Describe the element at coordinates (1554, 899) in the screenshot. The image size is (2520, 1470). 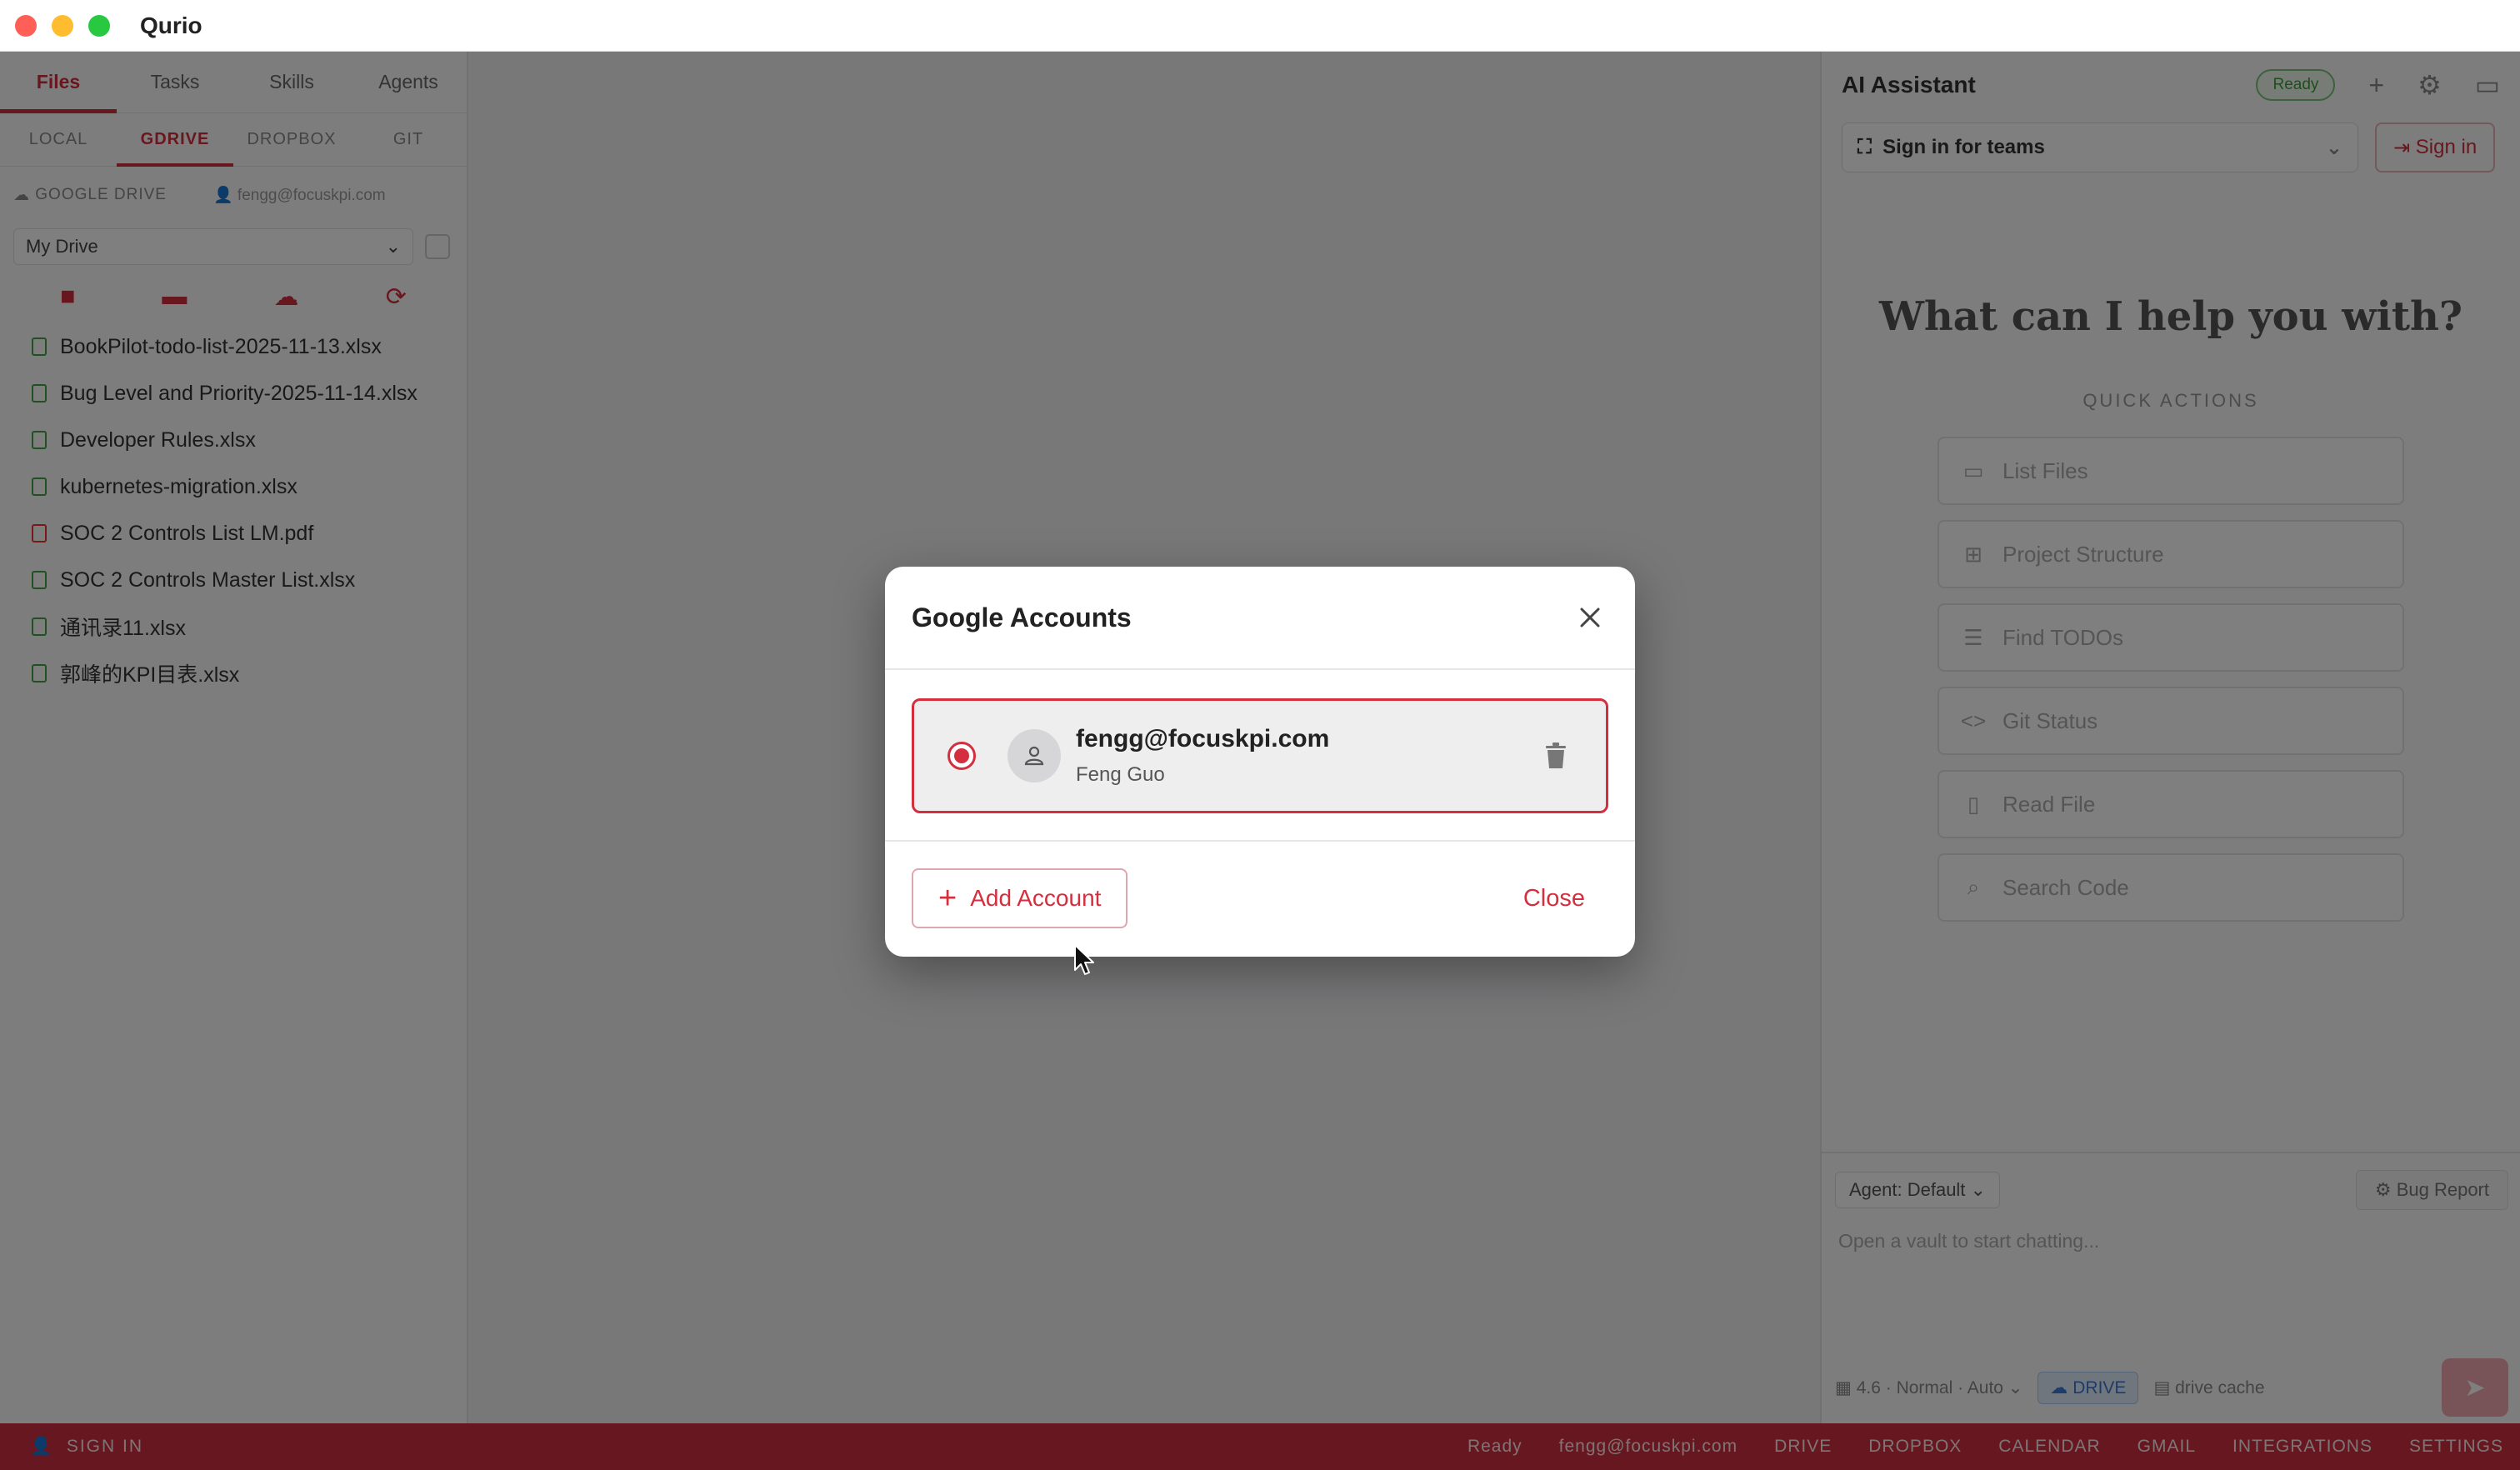
I see `close-button: Close` at that location.